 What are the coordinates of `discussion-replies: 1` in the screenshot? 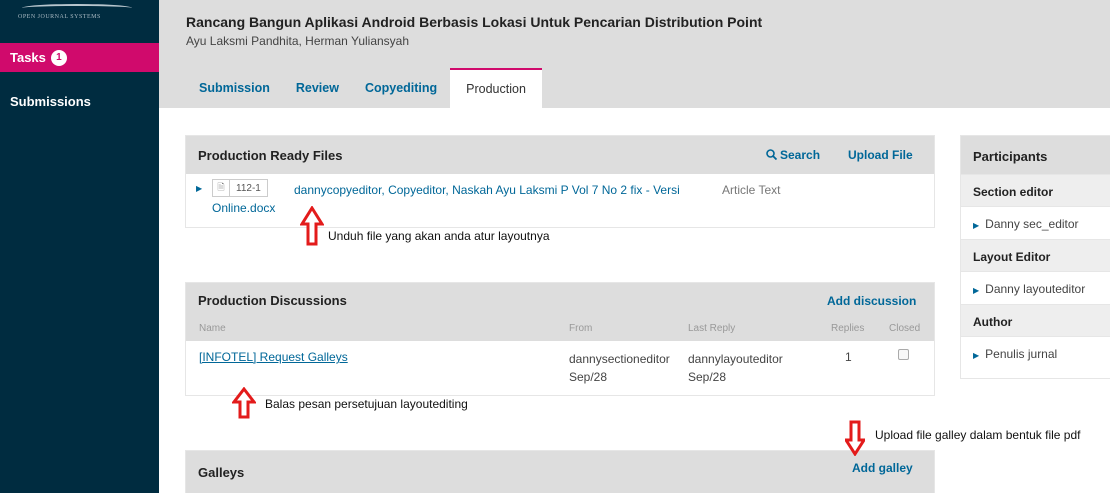 It's located at (848, 357).